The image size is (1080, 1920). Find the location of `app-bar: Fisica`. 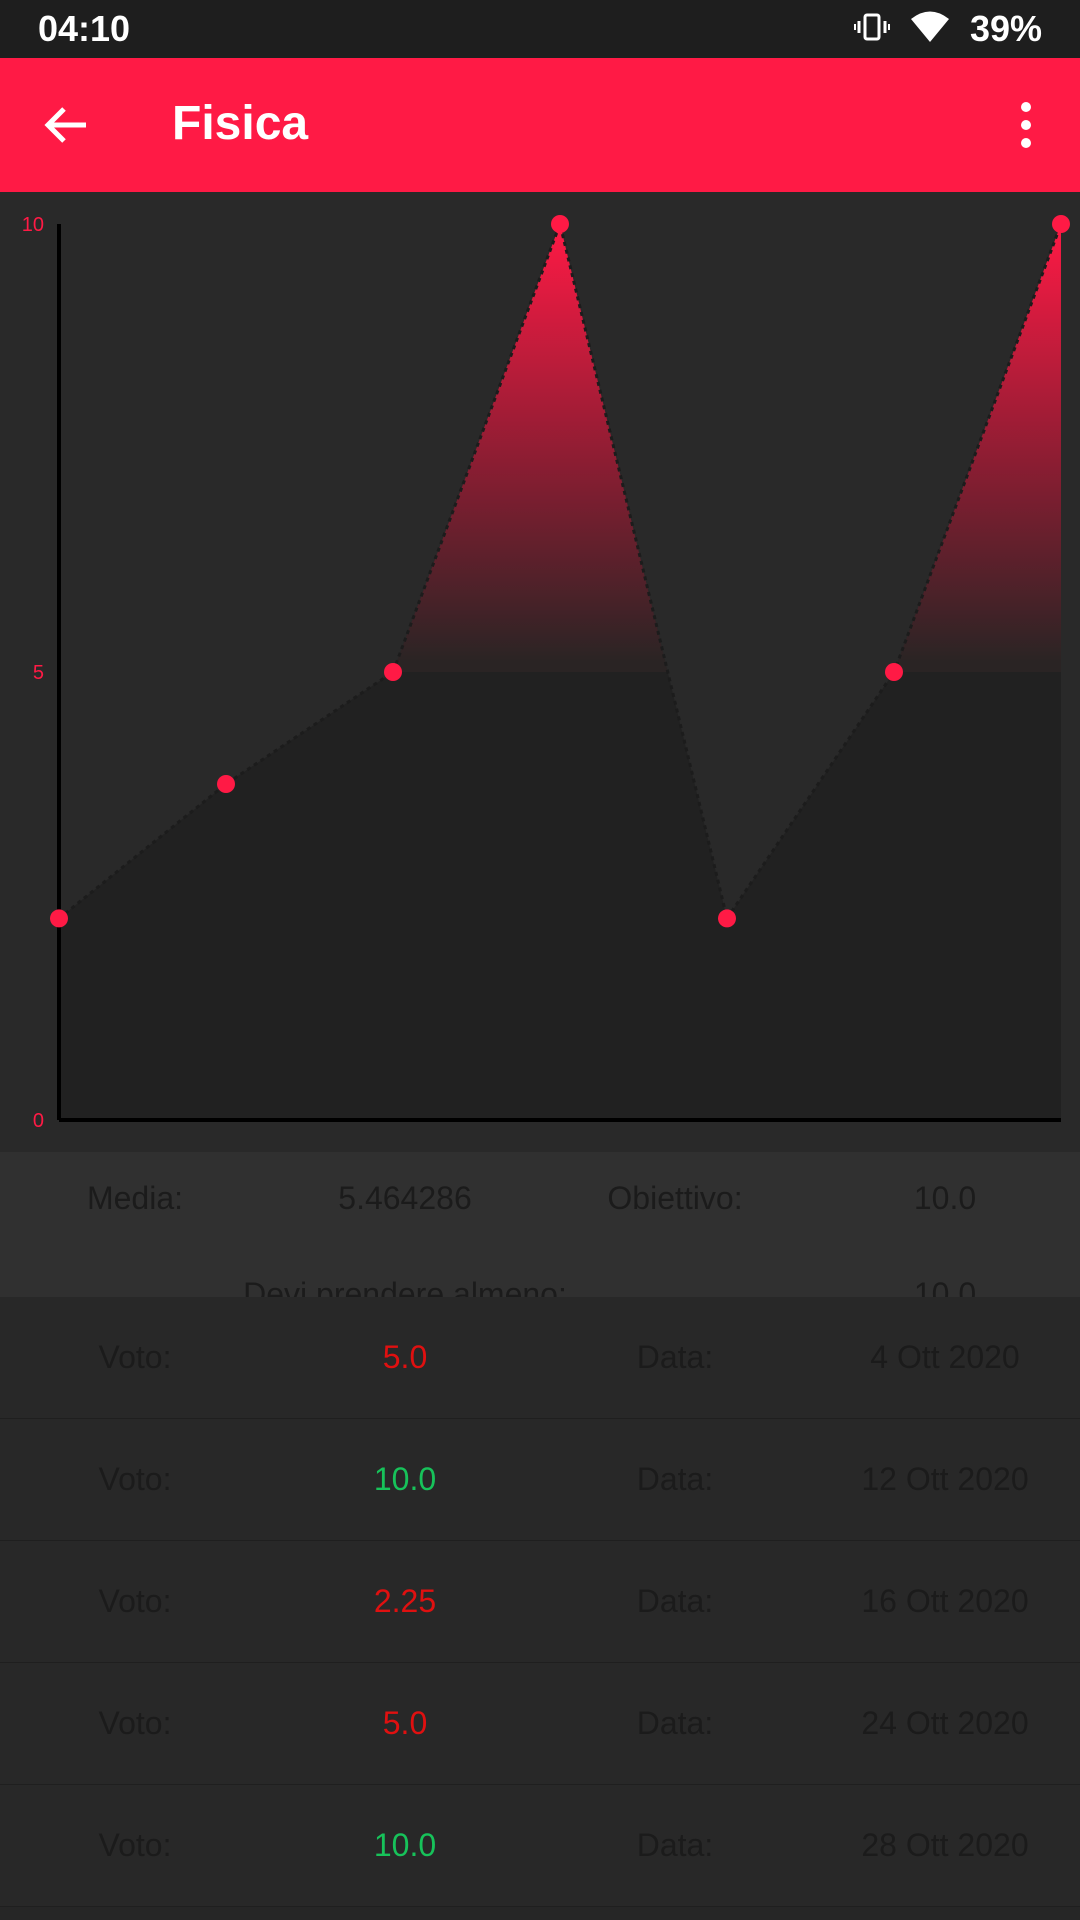

app-bar: Fisica is located at coordinates (540, 125).